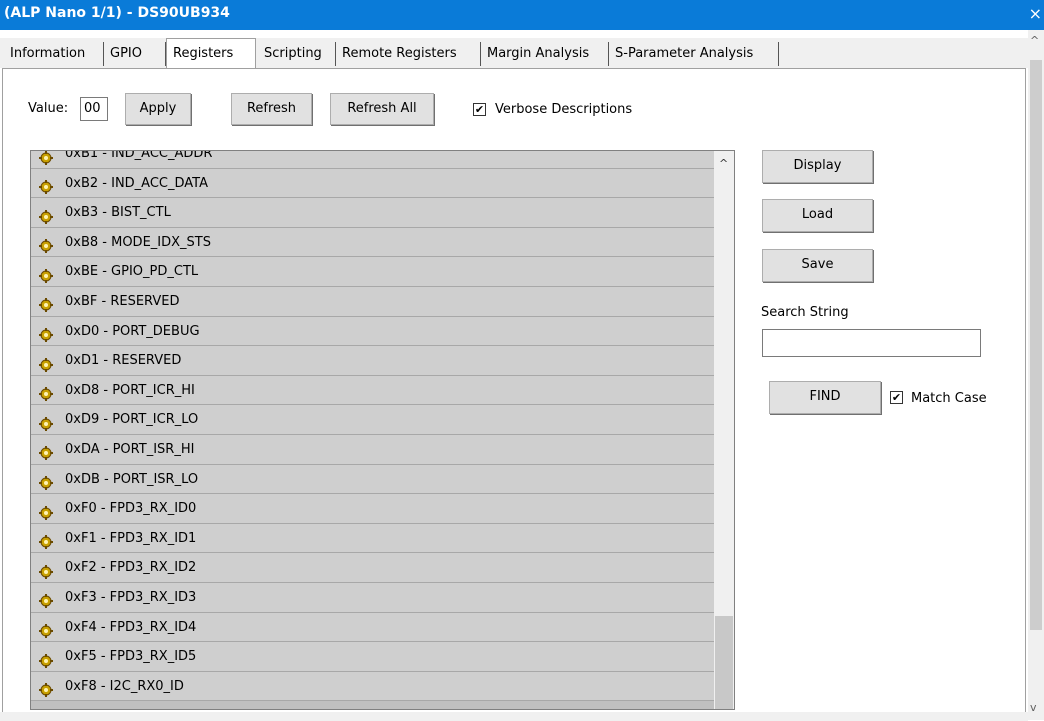 Image resolution: width=1044 pixels, height=721 pixels. I want to click on register-row: 0xF0 - FPD3_RX_ID0, so click(372, 509).